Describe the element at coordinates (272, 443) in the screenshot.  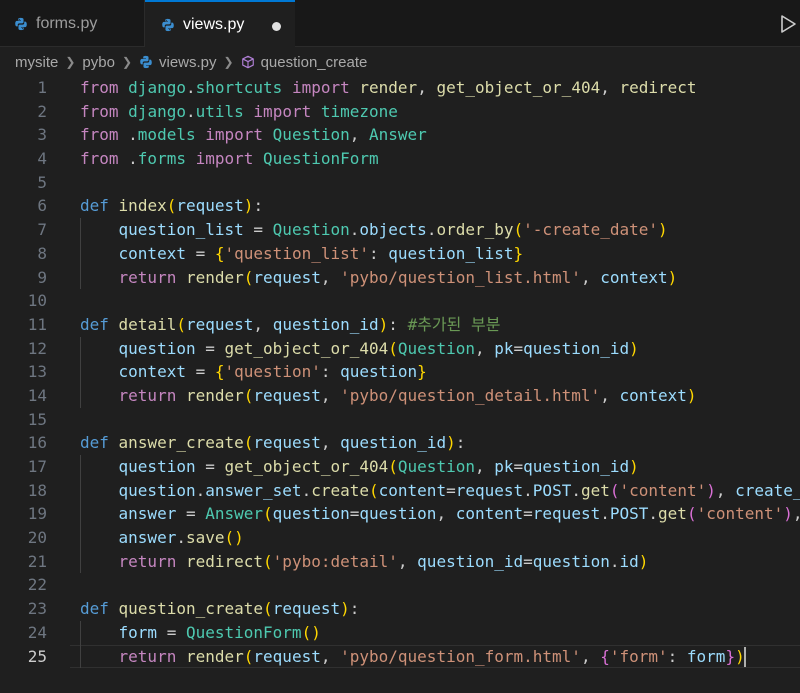
I see `code-text: def answer_create(request, question_id):` at that location.